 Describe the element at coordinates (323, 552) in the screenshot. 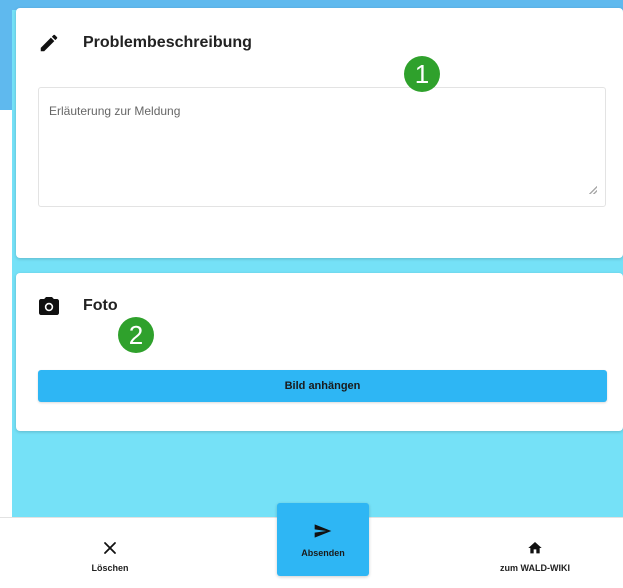

I see `send-label: Absenden` at that location.